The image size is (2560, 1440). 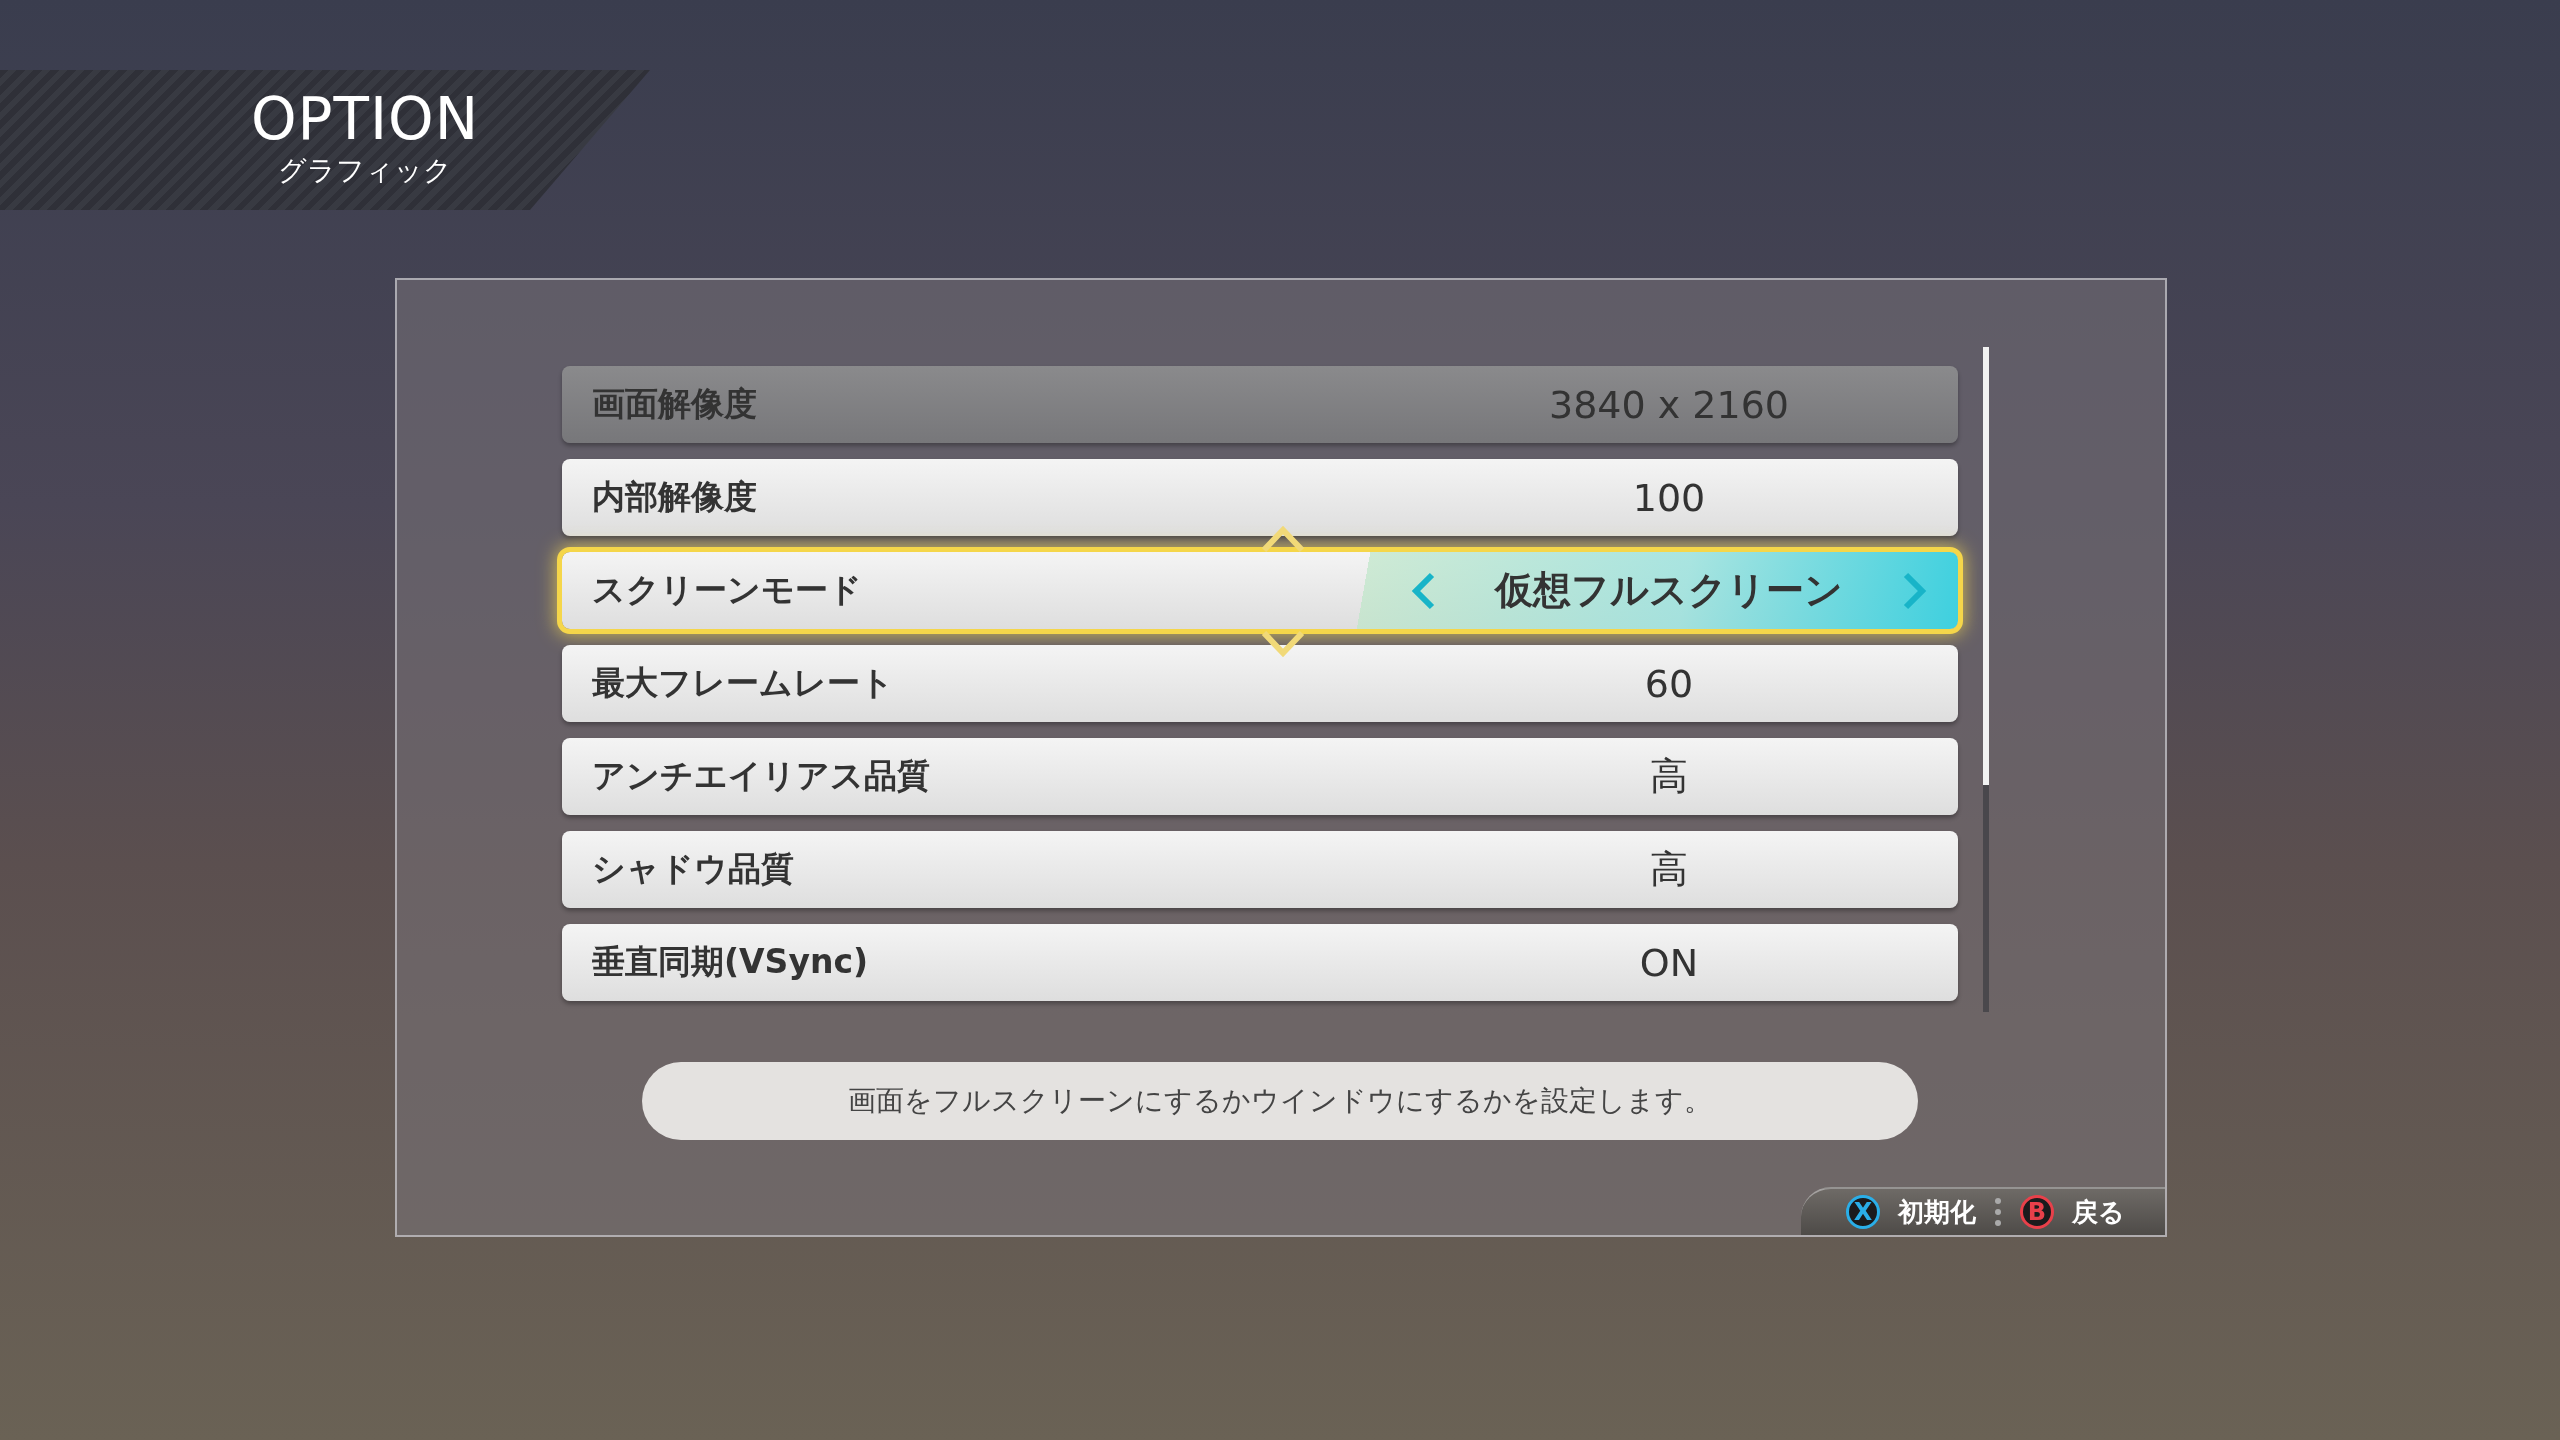 What do you see at coordinates (1280, 1101) in the screenshot?
I see `description-text: 画面をフルスクリーンにするかウインドウにするかを設定します。` at bounding box center [1280, 1101].